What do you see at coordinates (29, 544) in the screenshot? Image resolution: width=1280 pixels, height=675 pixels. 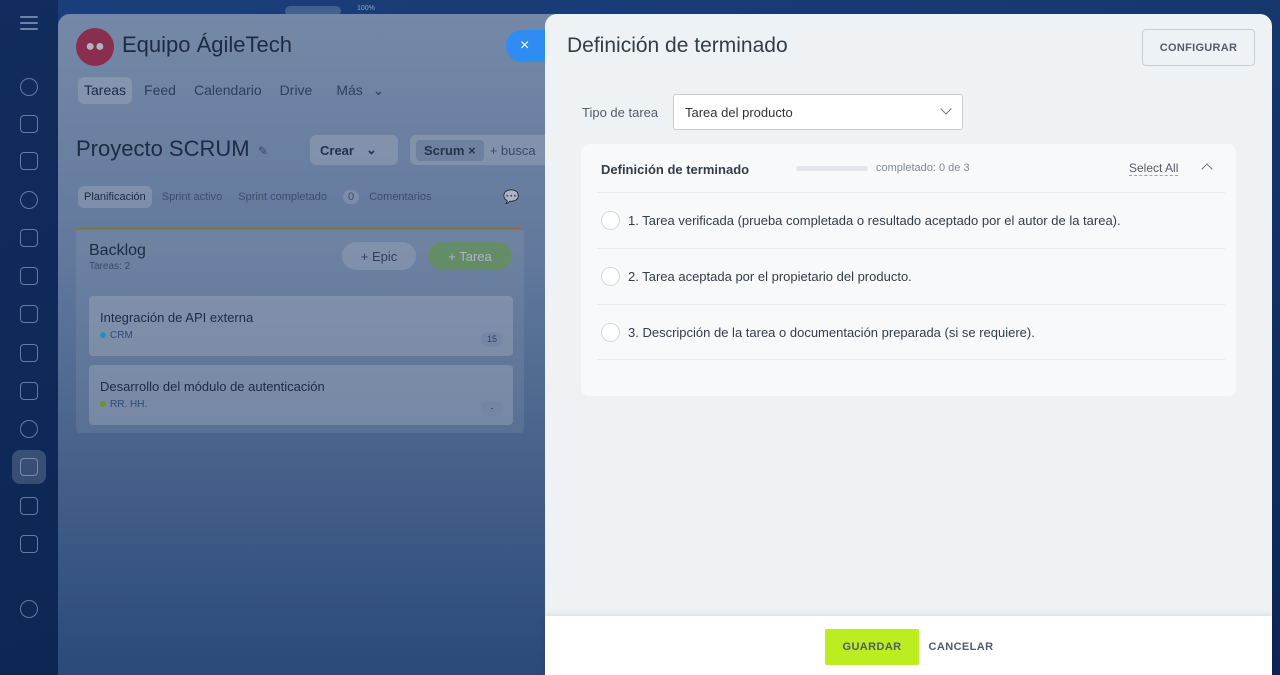 I see `shop-icon` at bounding box center [29, 544].